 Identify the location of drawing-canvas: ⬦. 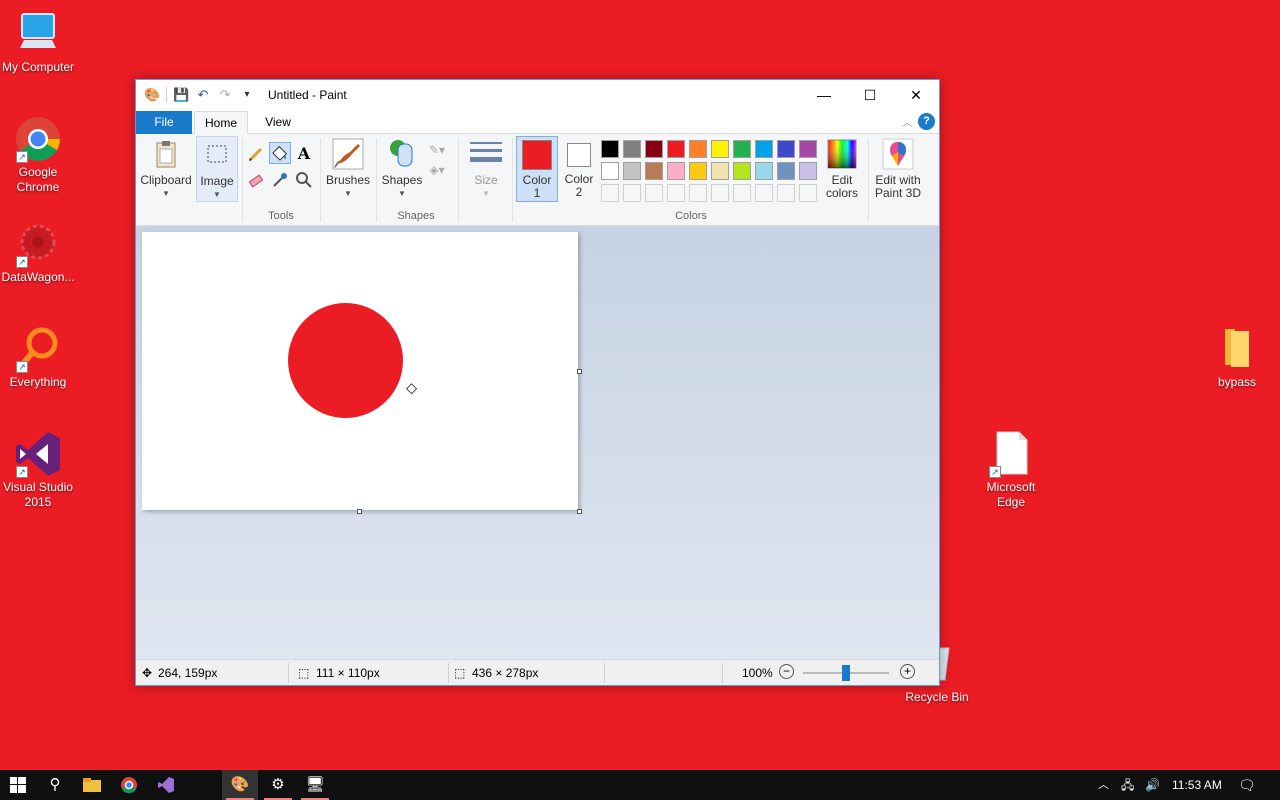
(360, 371).